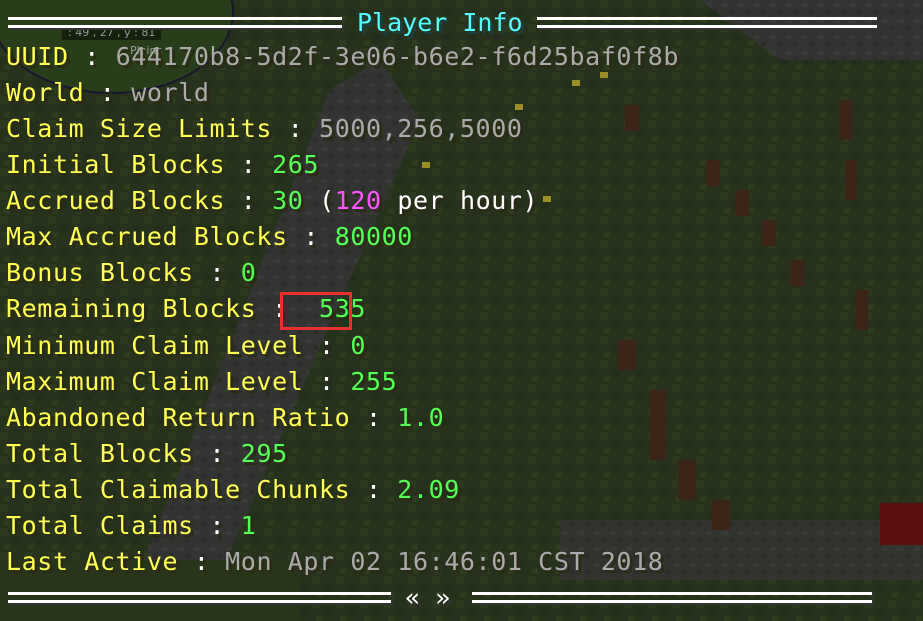 This screenshot has height=621, width=923. What do you see at coordinates (461, 598) in the screenshot?
I see `footer: « »` at bounding box center [461, 598].